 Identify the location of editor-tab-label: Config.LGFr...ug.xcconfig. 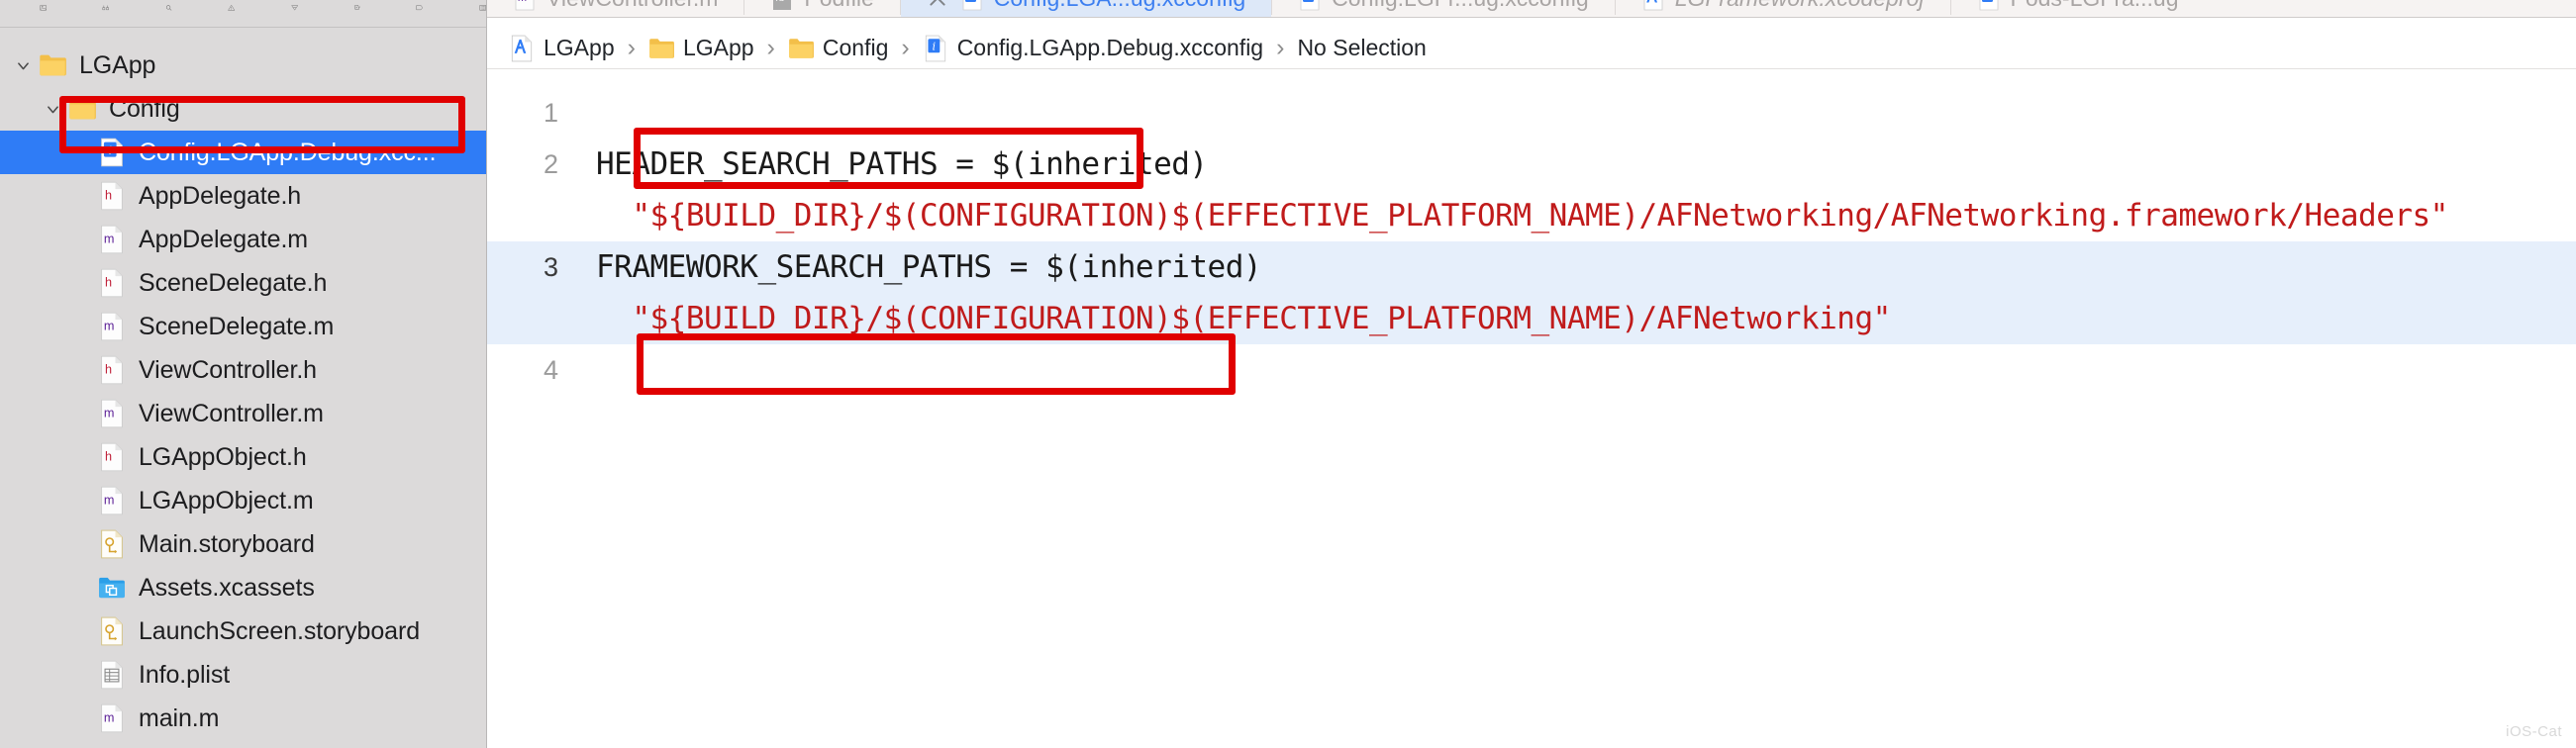
(1461, 6).